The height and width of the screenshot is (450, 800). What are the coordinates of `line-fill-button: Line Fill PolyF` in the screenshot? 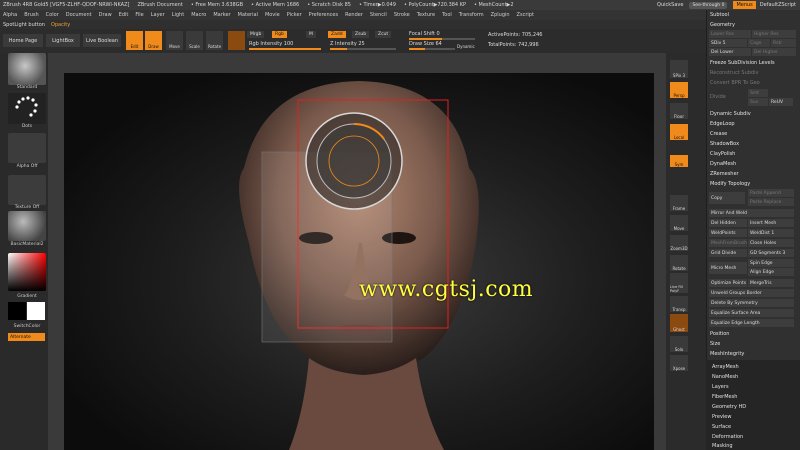 It's located at (679, 283).